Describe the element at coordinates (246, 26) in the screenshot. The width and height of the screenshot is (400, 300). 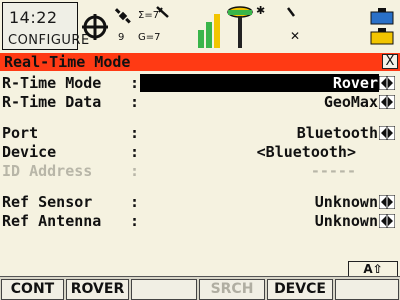
I see `rover-antenna-icon: ✱` at that location.